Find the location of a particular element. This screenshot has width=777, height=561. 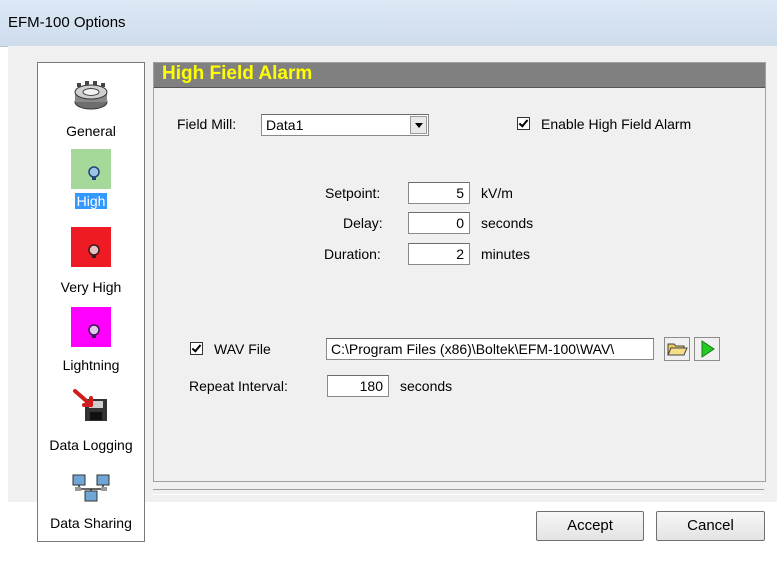

nav-item-very-high: Very High is located at coordinates (91, 263).